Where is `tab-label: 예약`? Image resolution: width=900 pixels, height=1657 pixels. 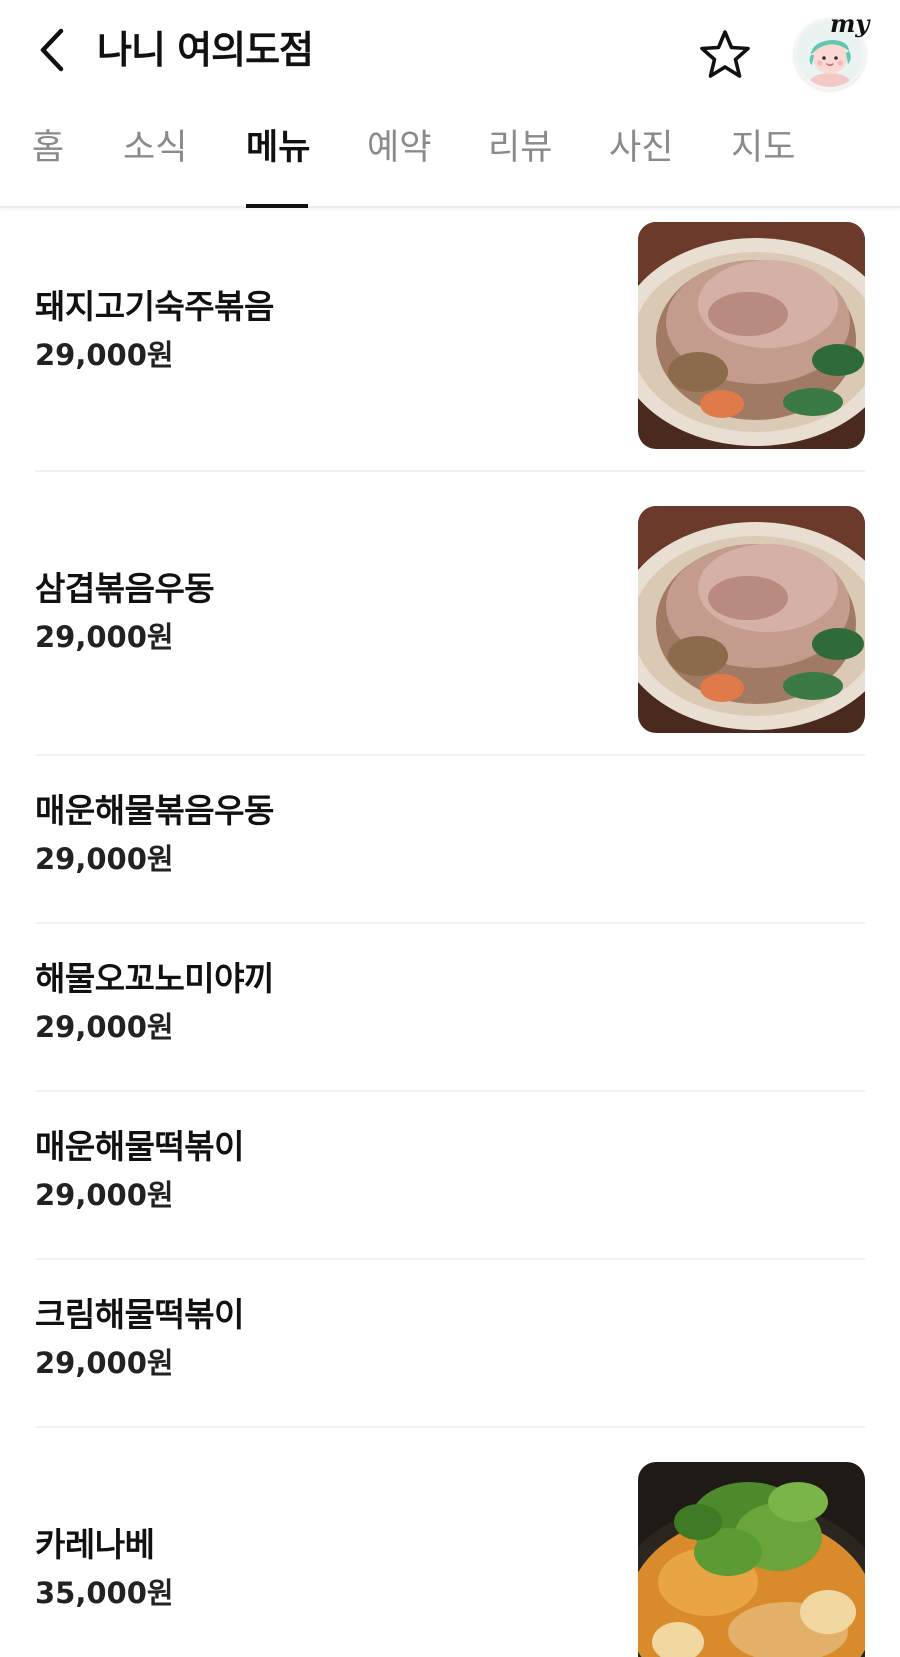 tab-label: 예약 is located at coordinates (399, 148).